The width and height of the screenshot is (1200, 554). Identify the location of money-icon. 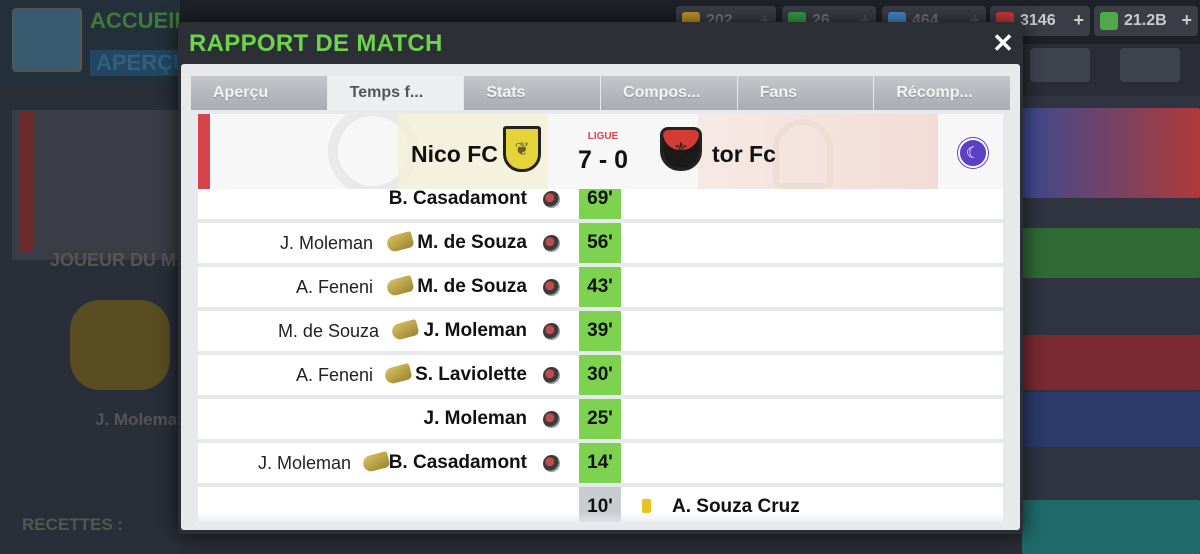
(1109, 21).